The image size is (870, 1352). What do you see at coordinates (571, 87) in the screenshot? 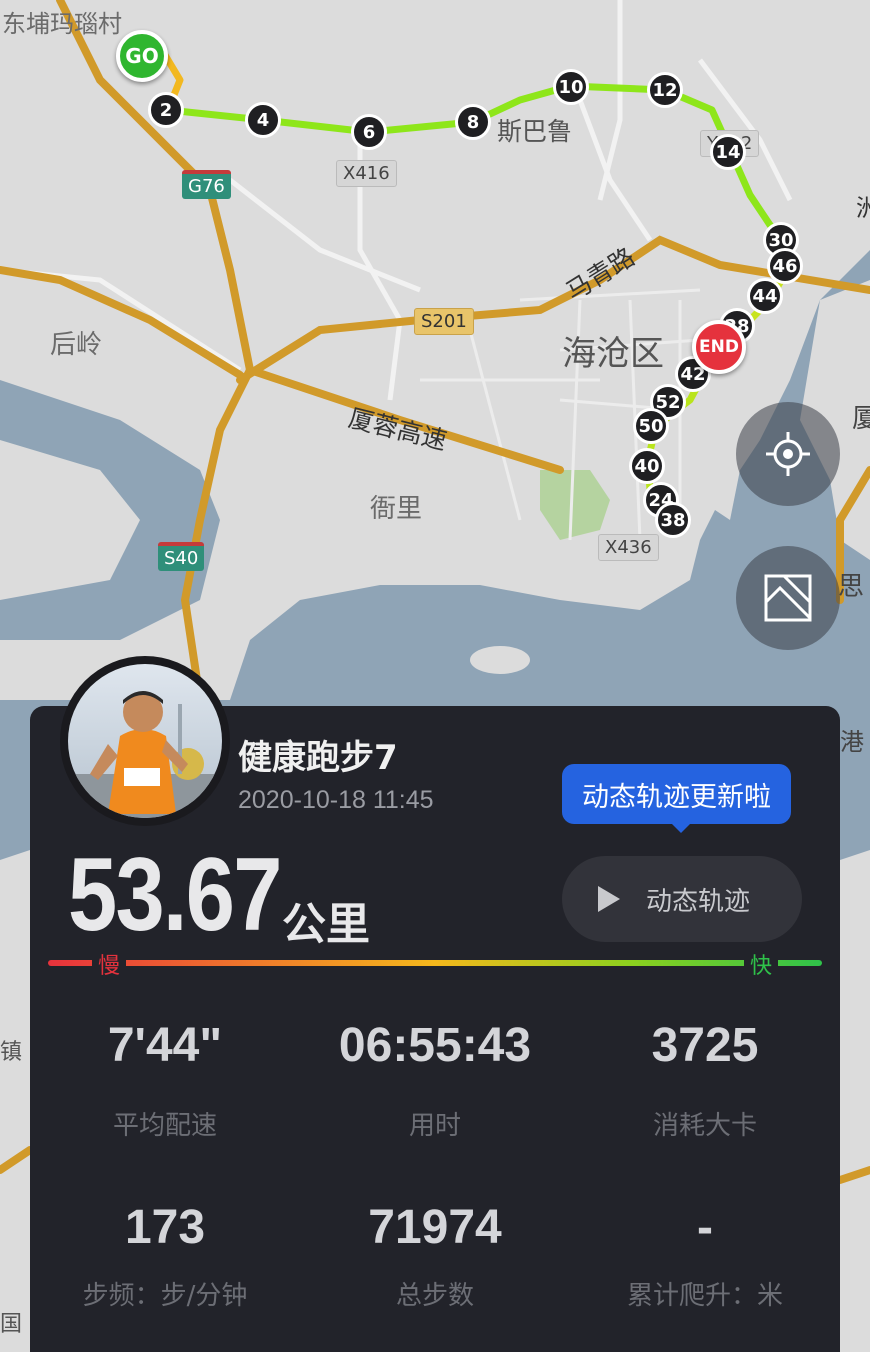
I see `km-marker: 10` at bounding box center [571, 87].